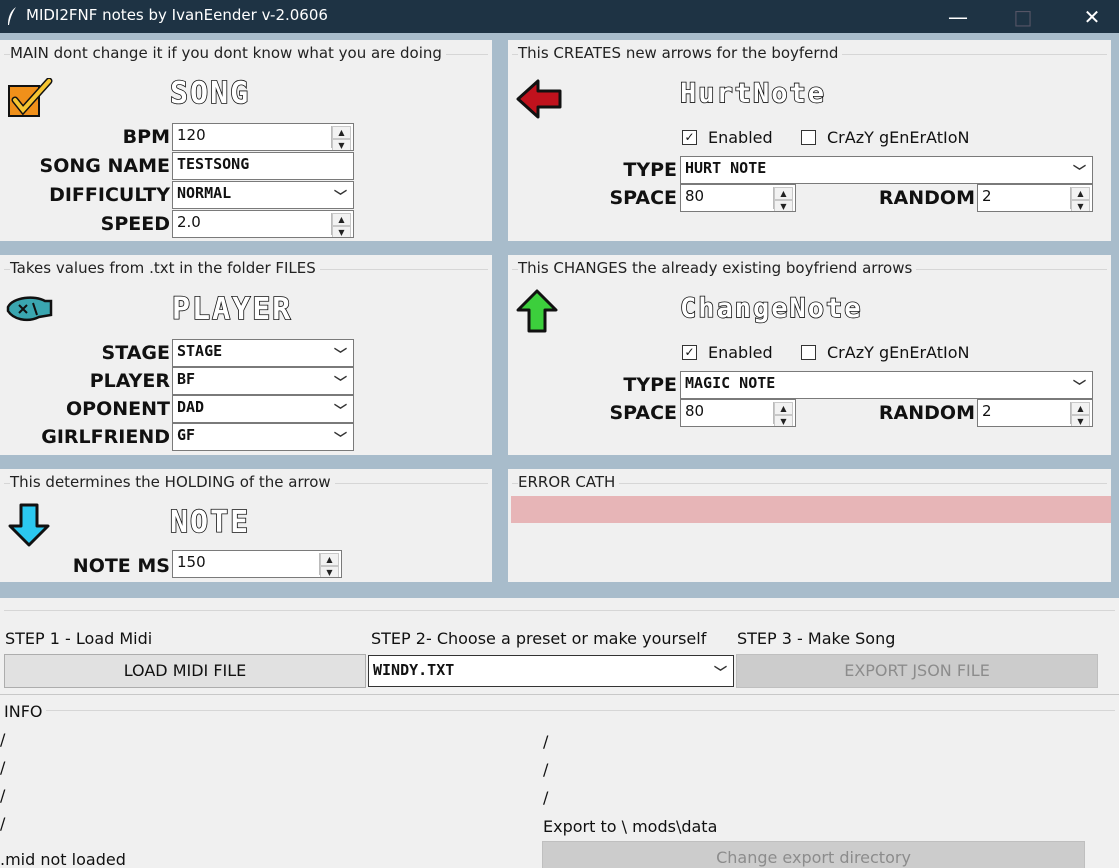 This screenshot has height=868, width=1119. I want to click on speed-label: SPEED, so click(135, 224).